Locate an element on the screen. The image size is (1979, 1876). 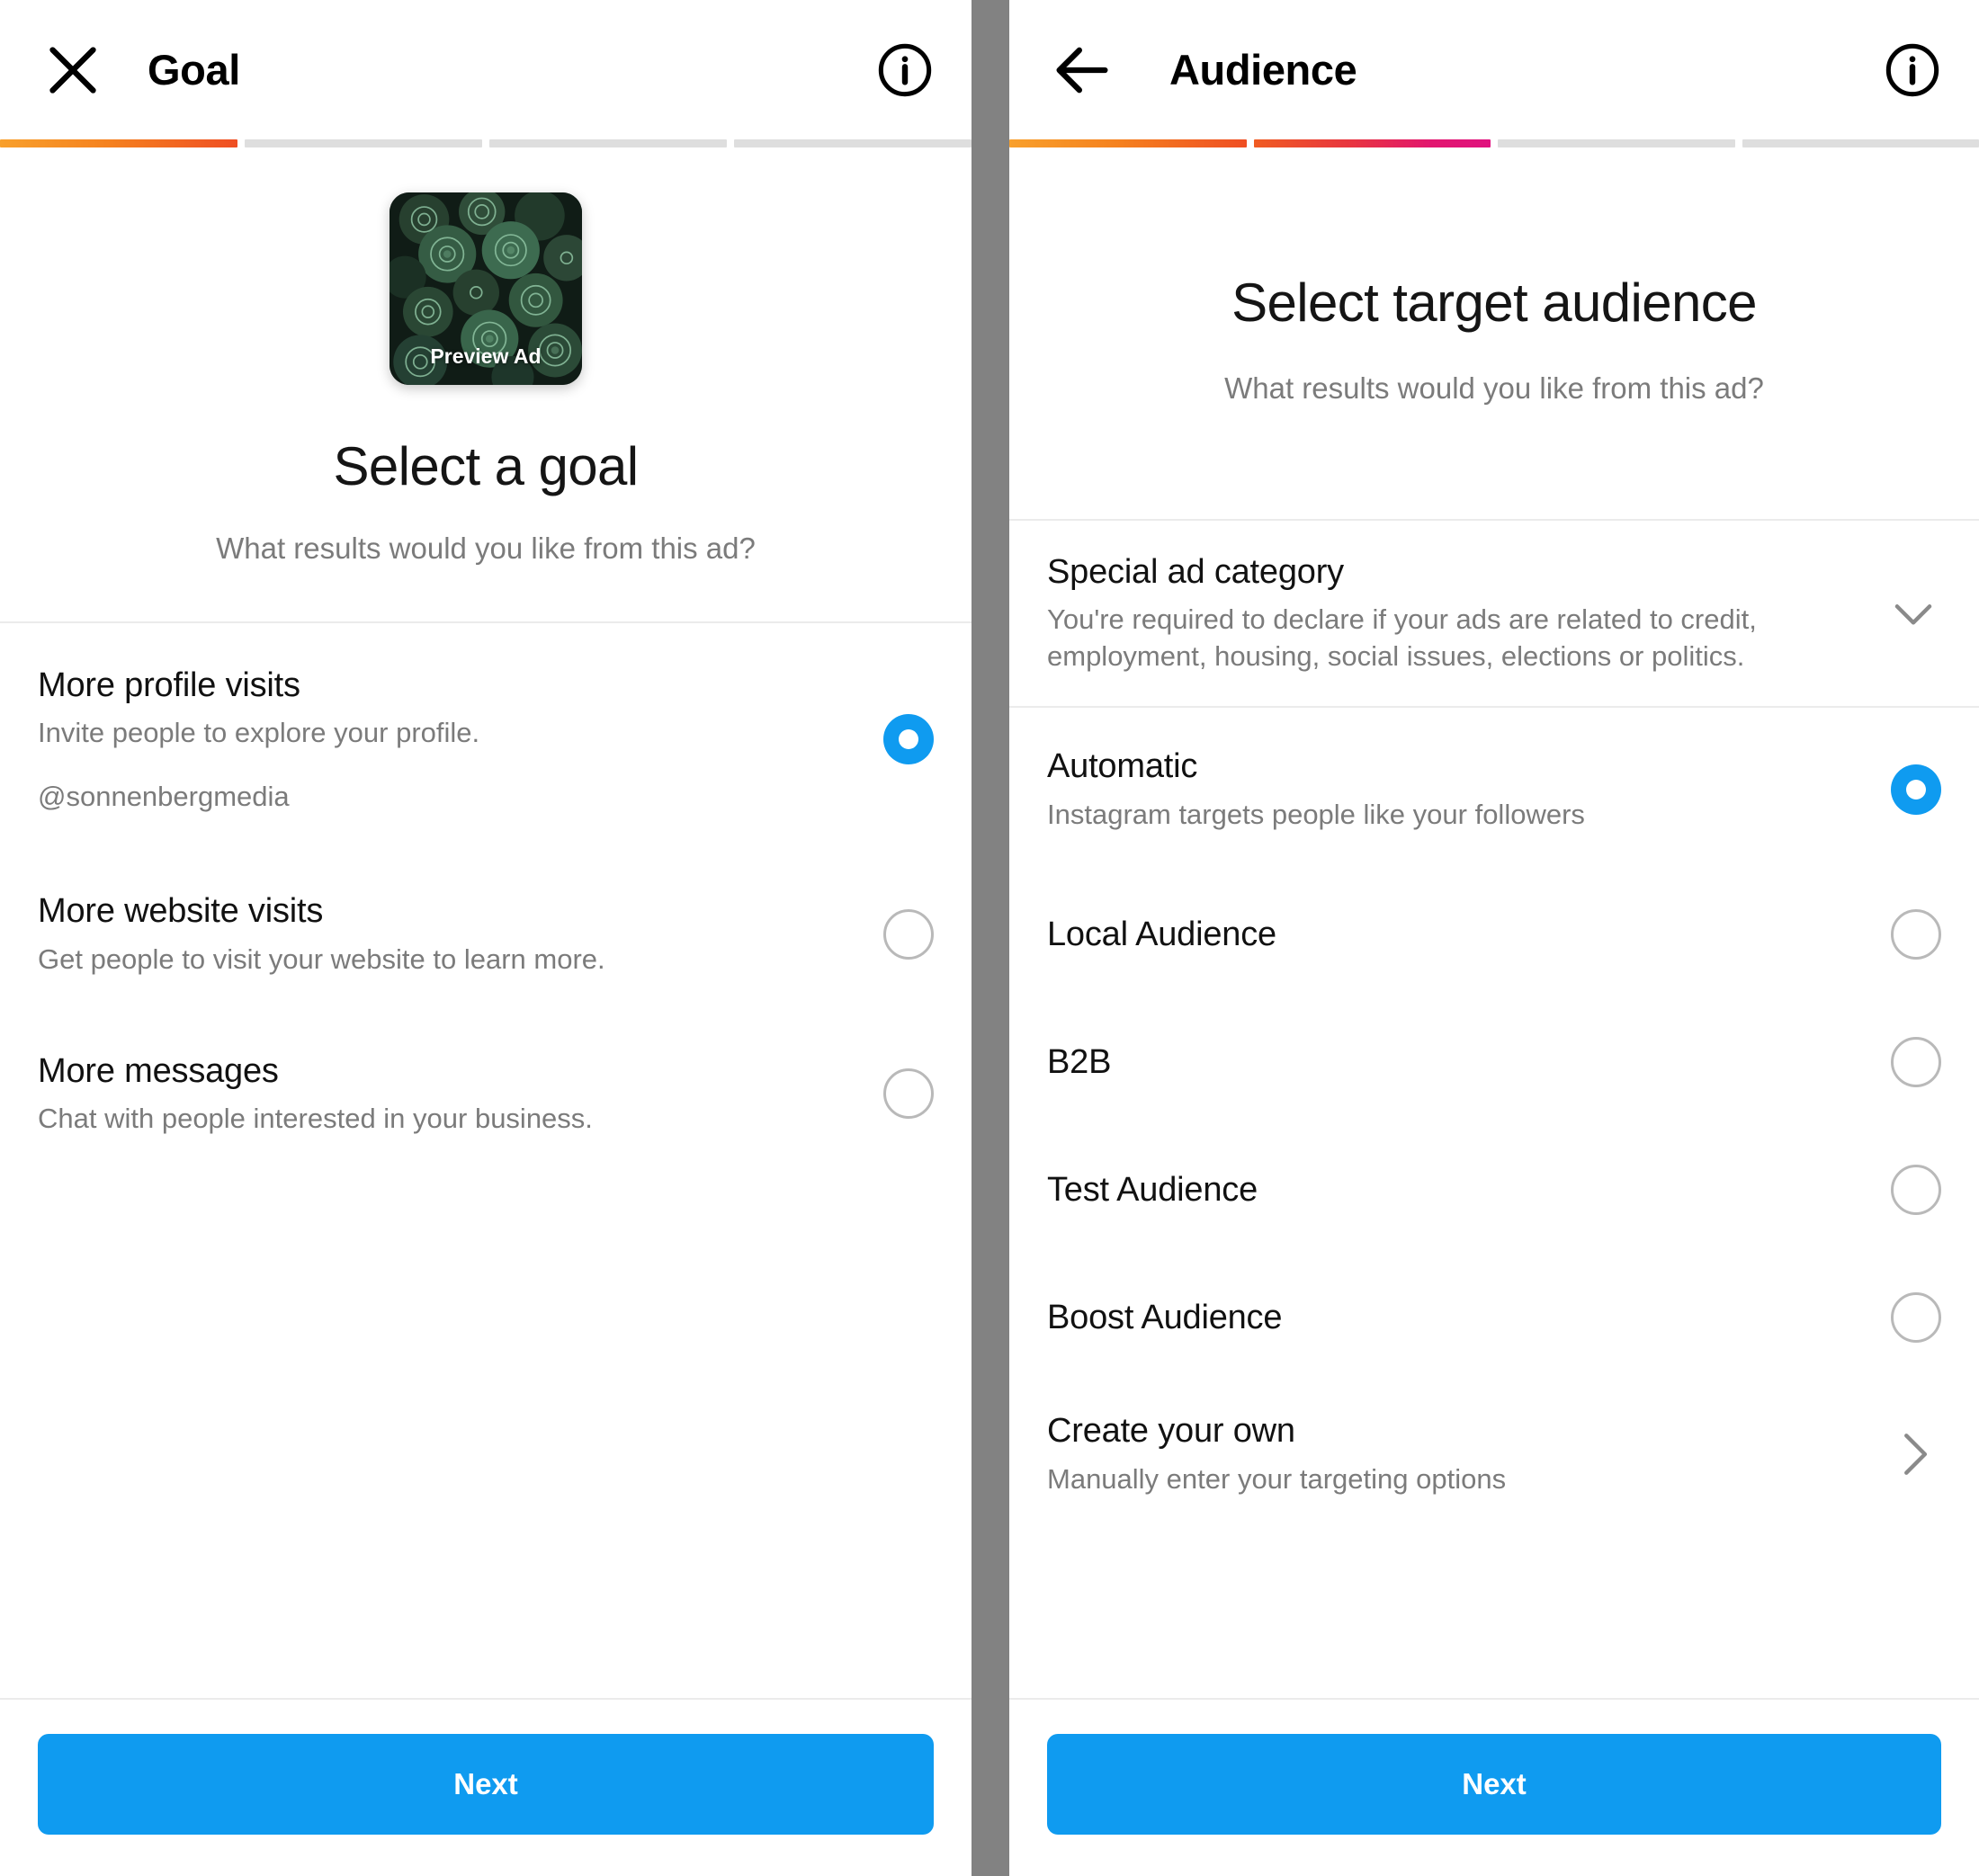
ad-thumbnail-succulents: Preview Ad is located at coordinates (486, 288).